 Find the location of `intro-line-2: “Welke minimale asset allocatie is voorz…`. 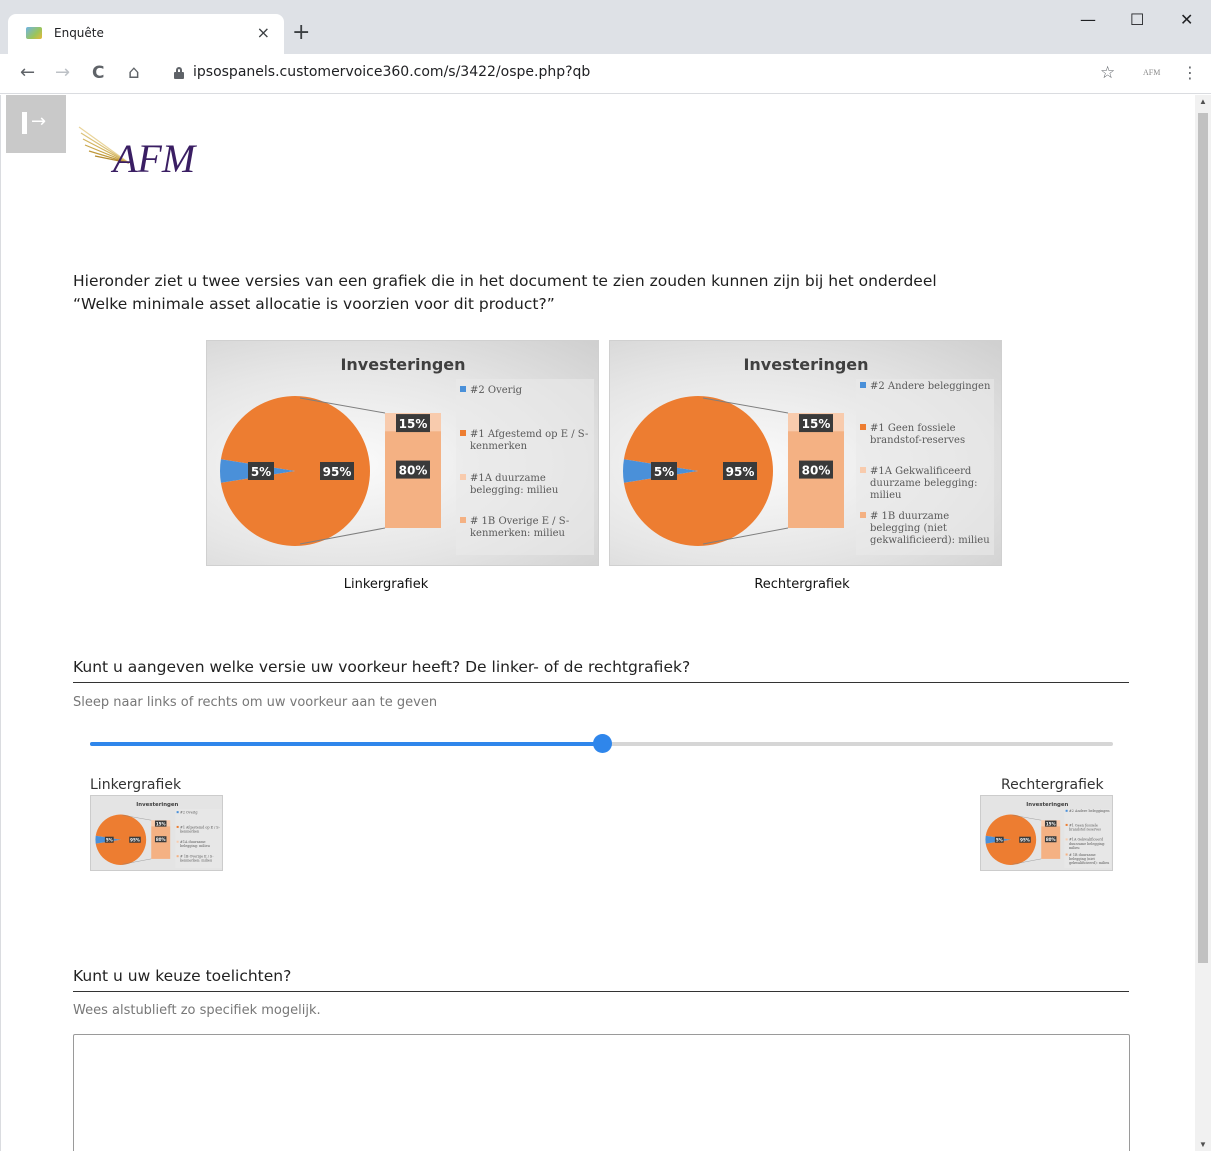

intro-line-2: “Welke minimale asset allocatie is voorz… is located at coordinates (314, 304).